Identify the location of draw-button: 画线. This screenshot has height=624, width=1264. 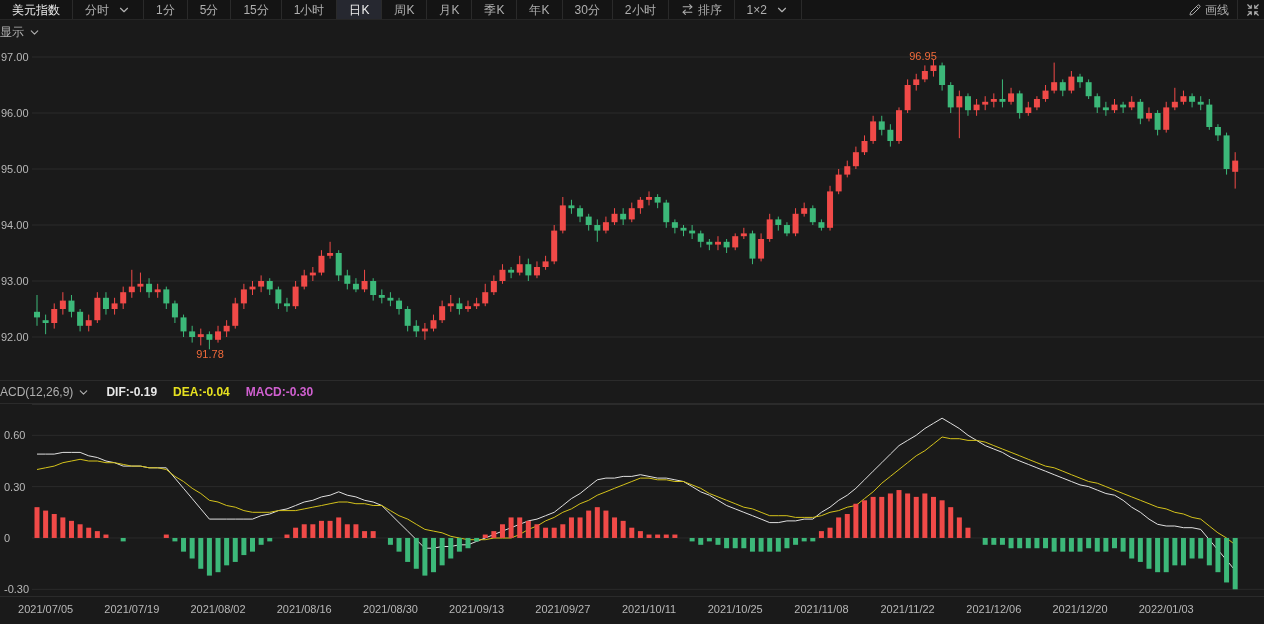
(1209, 9).